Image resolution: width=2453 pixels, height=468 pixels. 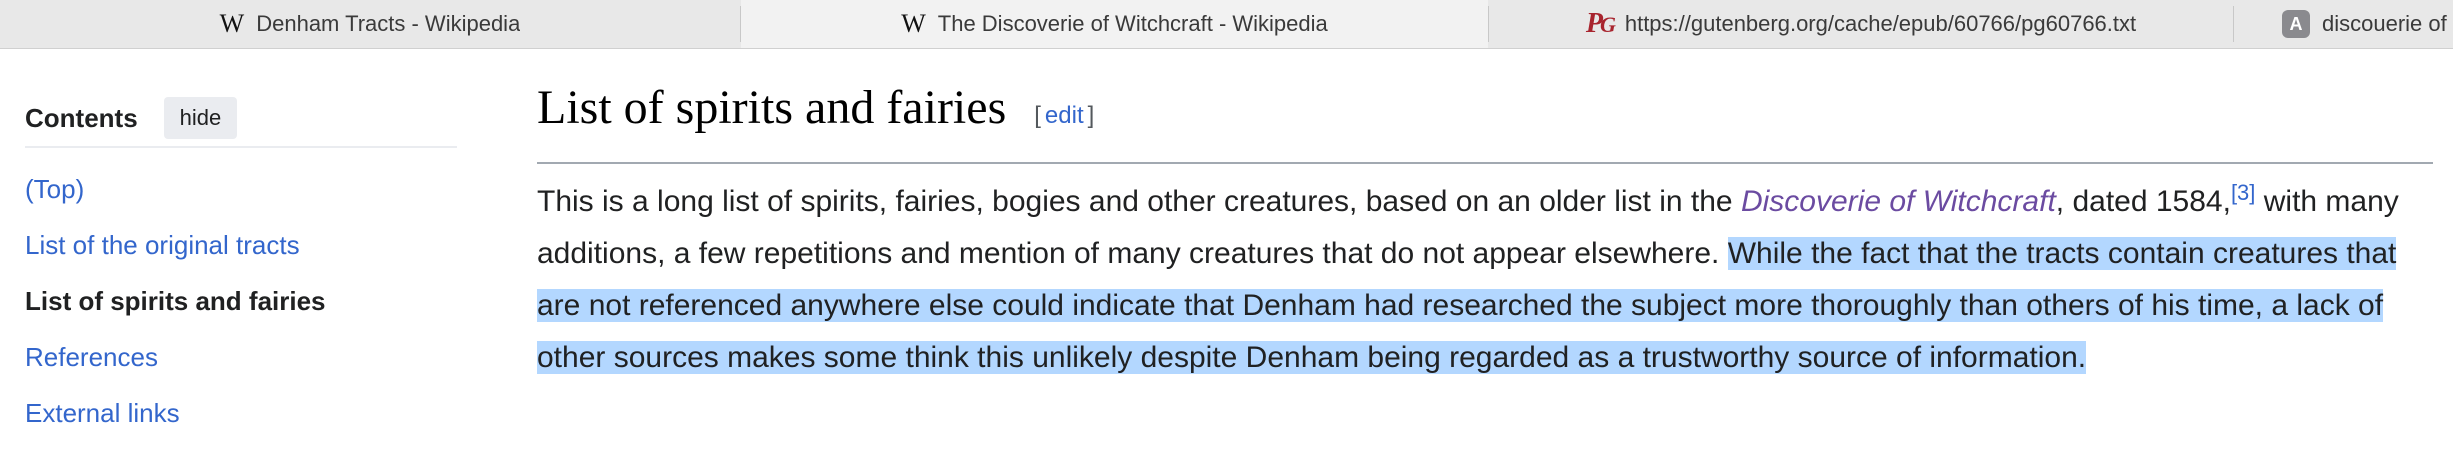 What do you see at coordinates (1091, 115) in the screenshot?
I see `edit-bracket-close: ]` at bounding box center [1091, 115].